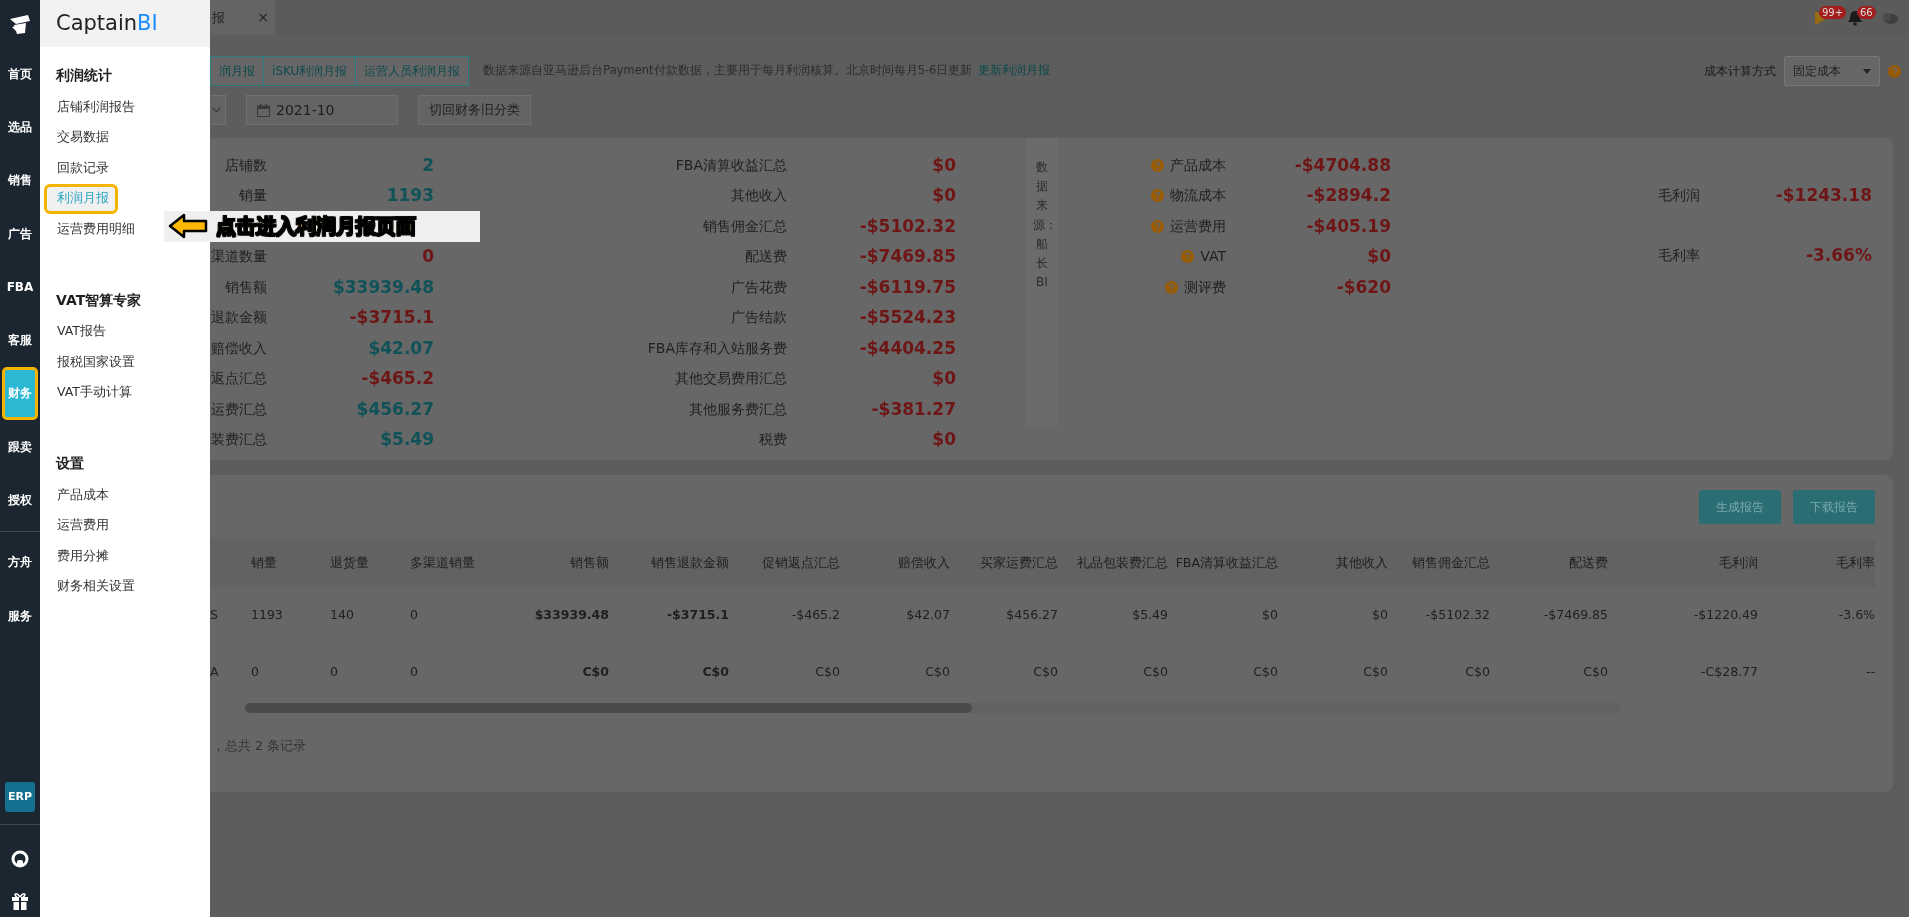 This screenshot has width=1909, height=917. Describe the element at coordinates (1333, 563) in the screenshot. I see `column-header: 其他收入` at that location.